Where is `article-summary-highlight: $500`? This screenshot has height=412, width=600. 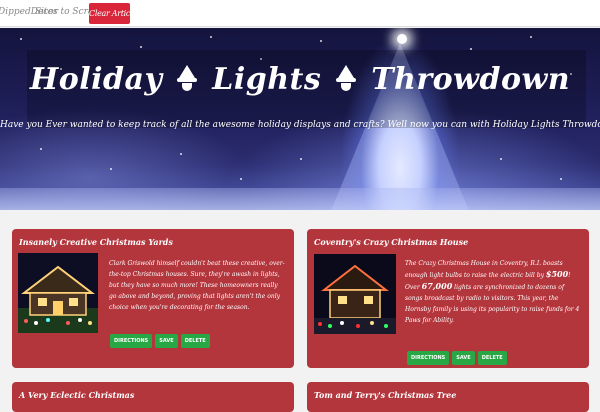 article-summary-highlight: $500 is located at coordinates (557, 274).